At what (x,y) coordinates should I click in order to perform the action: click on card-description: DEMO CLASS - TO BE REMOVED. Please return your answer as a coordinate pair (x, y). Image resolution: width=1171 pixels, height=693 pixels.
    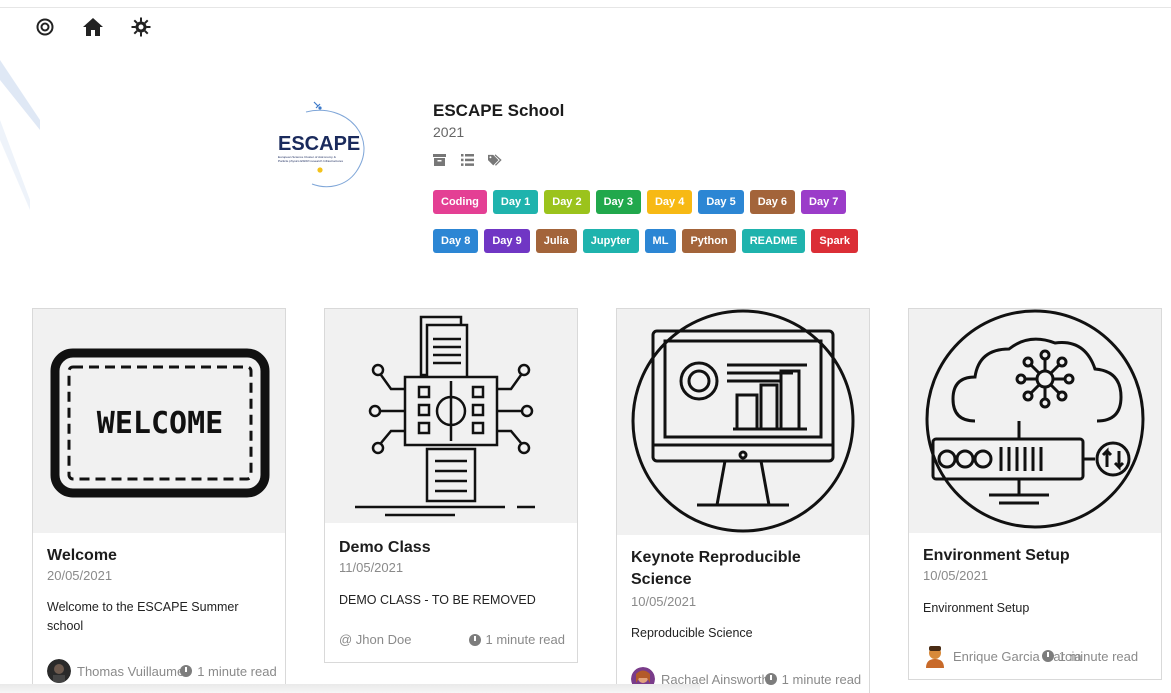
    Looking at the image, I should click on (437, 600).